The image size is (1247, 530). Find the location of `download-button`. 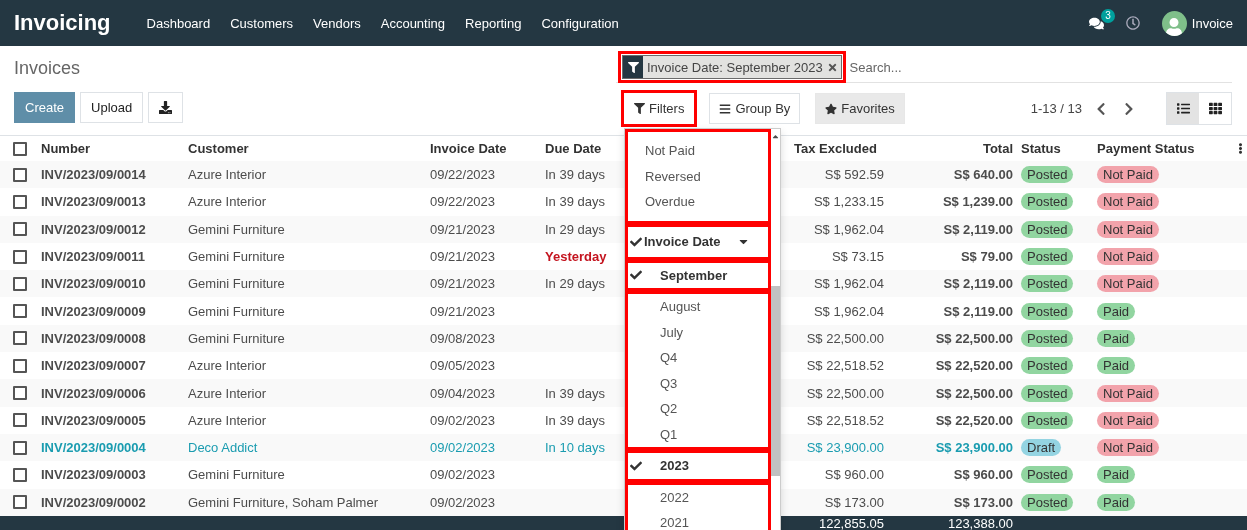

download-button is located at coordinates (166, 107).